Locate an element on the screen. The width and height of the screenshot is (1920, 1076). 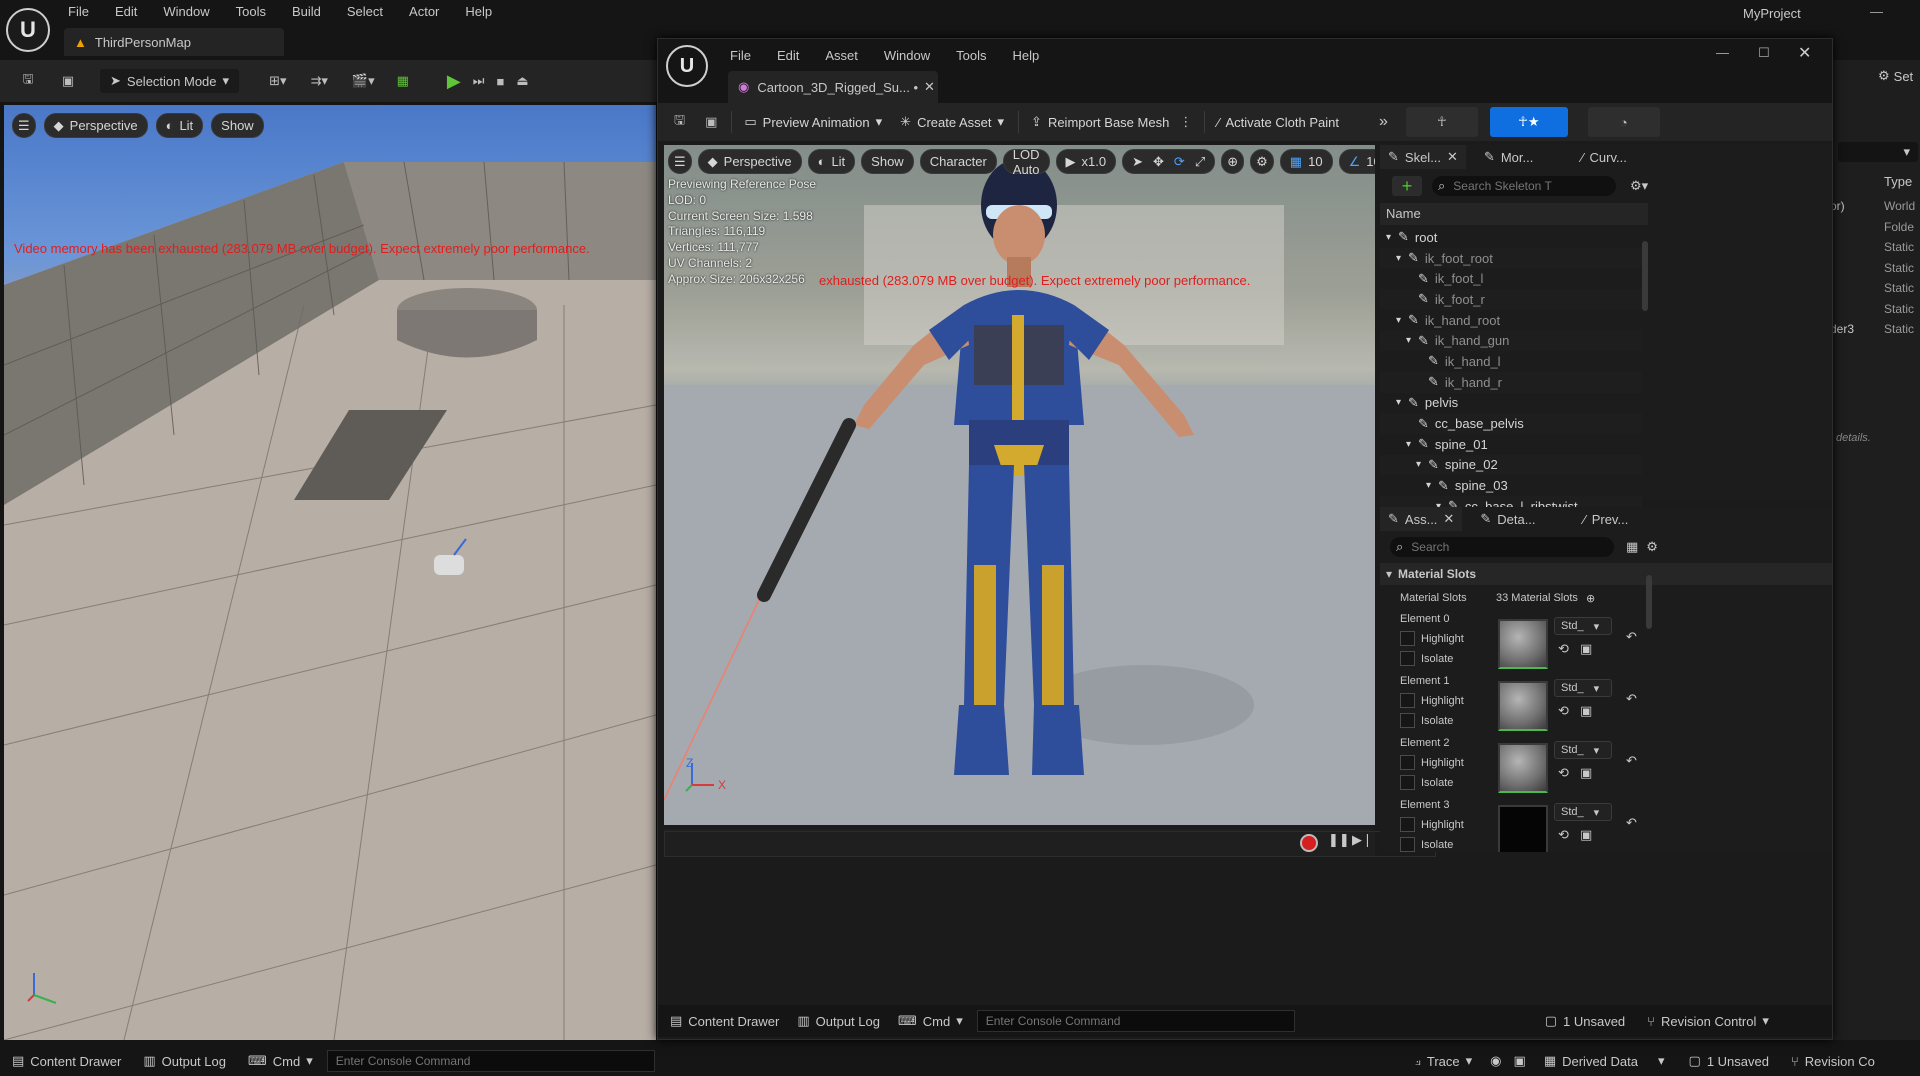
map-tab: ▲ ThirdPersonMap is located at coordinates (174, 42).